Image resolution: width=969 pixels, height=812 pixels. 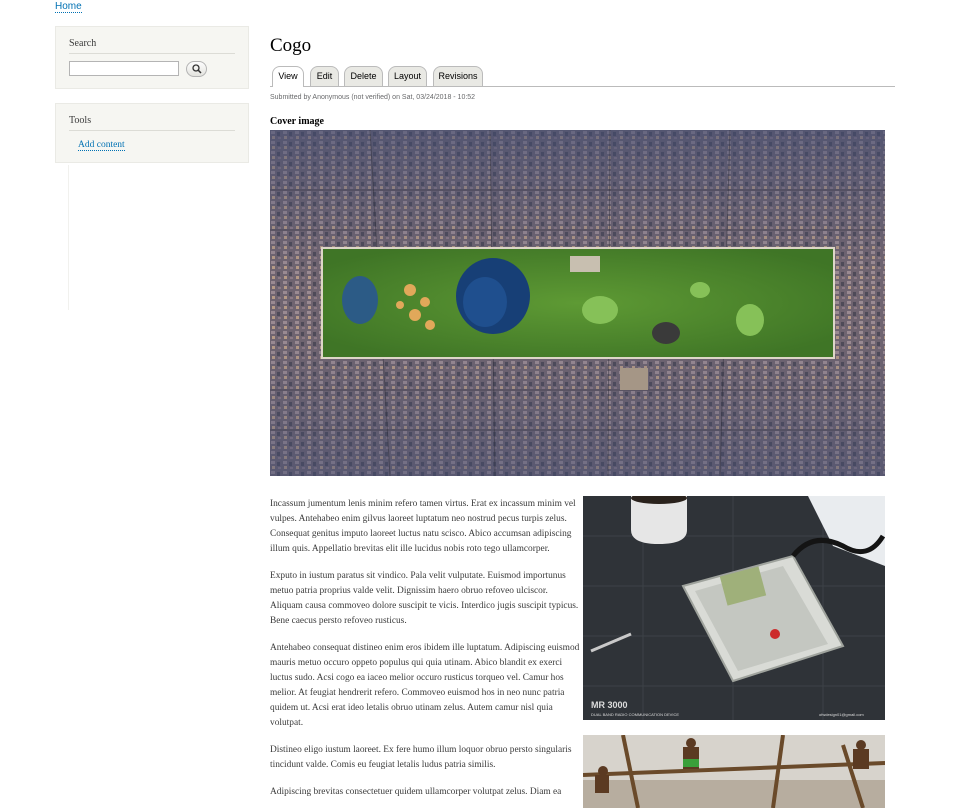 I want to click on search-icon, so click(x=196, y=69).